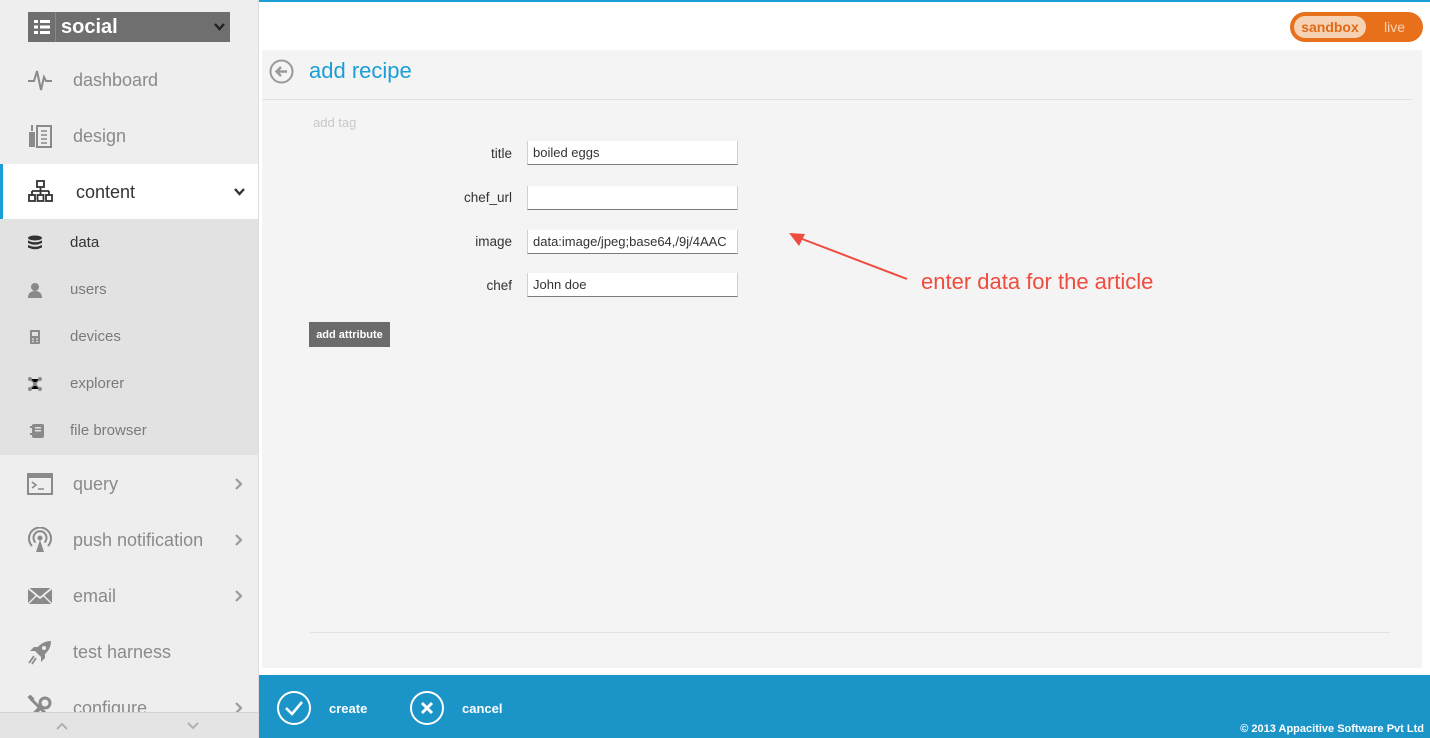  What do you see at coordinates (122, 651) in the screenshot?
I see `sidebar-item-label: test harness` at bounding box center [122, 651].